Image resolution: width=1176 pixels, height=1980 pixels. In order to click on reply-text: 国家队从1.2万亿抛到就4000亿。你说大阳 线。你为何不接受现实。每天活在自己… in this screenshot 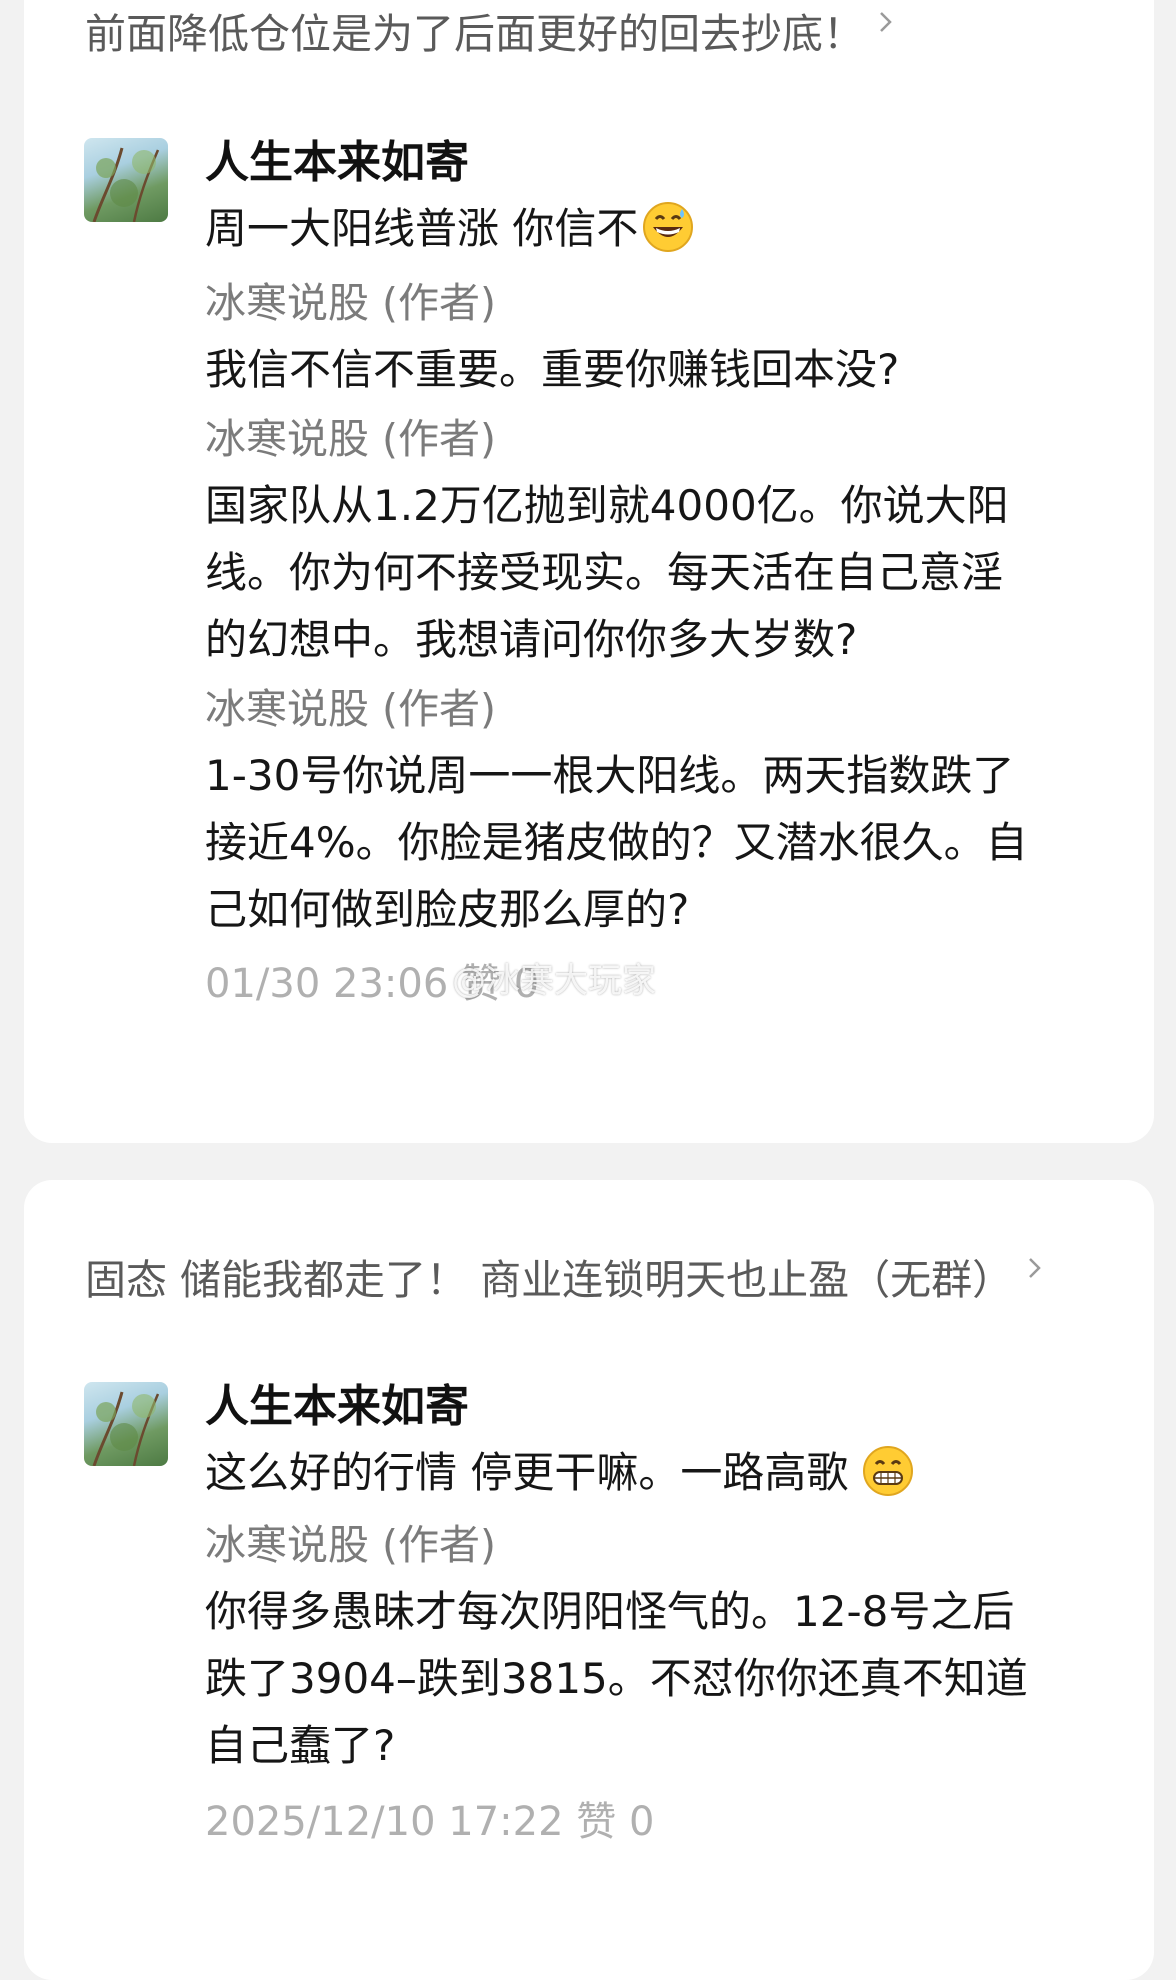, I will do `click(665, 572)`.